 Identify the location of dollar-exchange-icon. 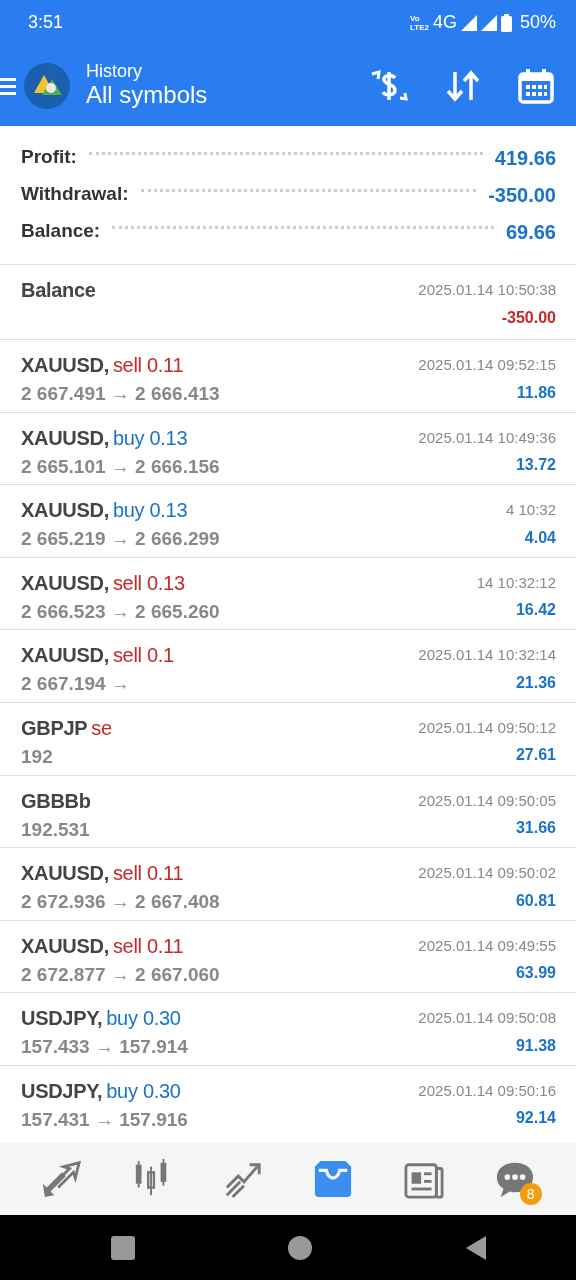
(389, 85).